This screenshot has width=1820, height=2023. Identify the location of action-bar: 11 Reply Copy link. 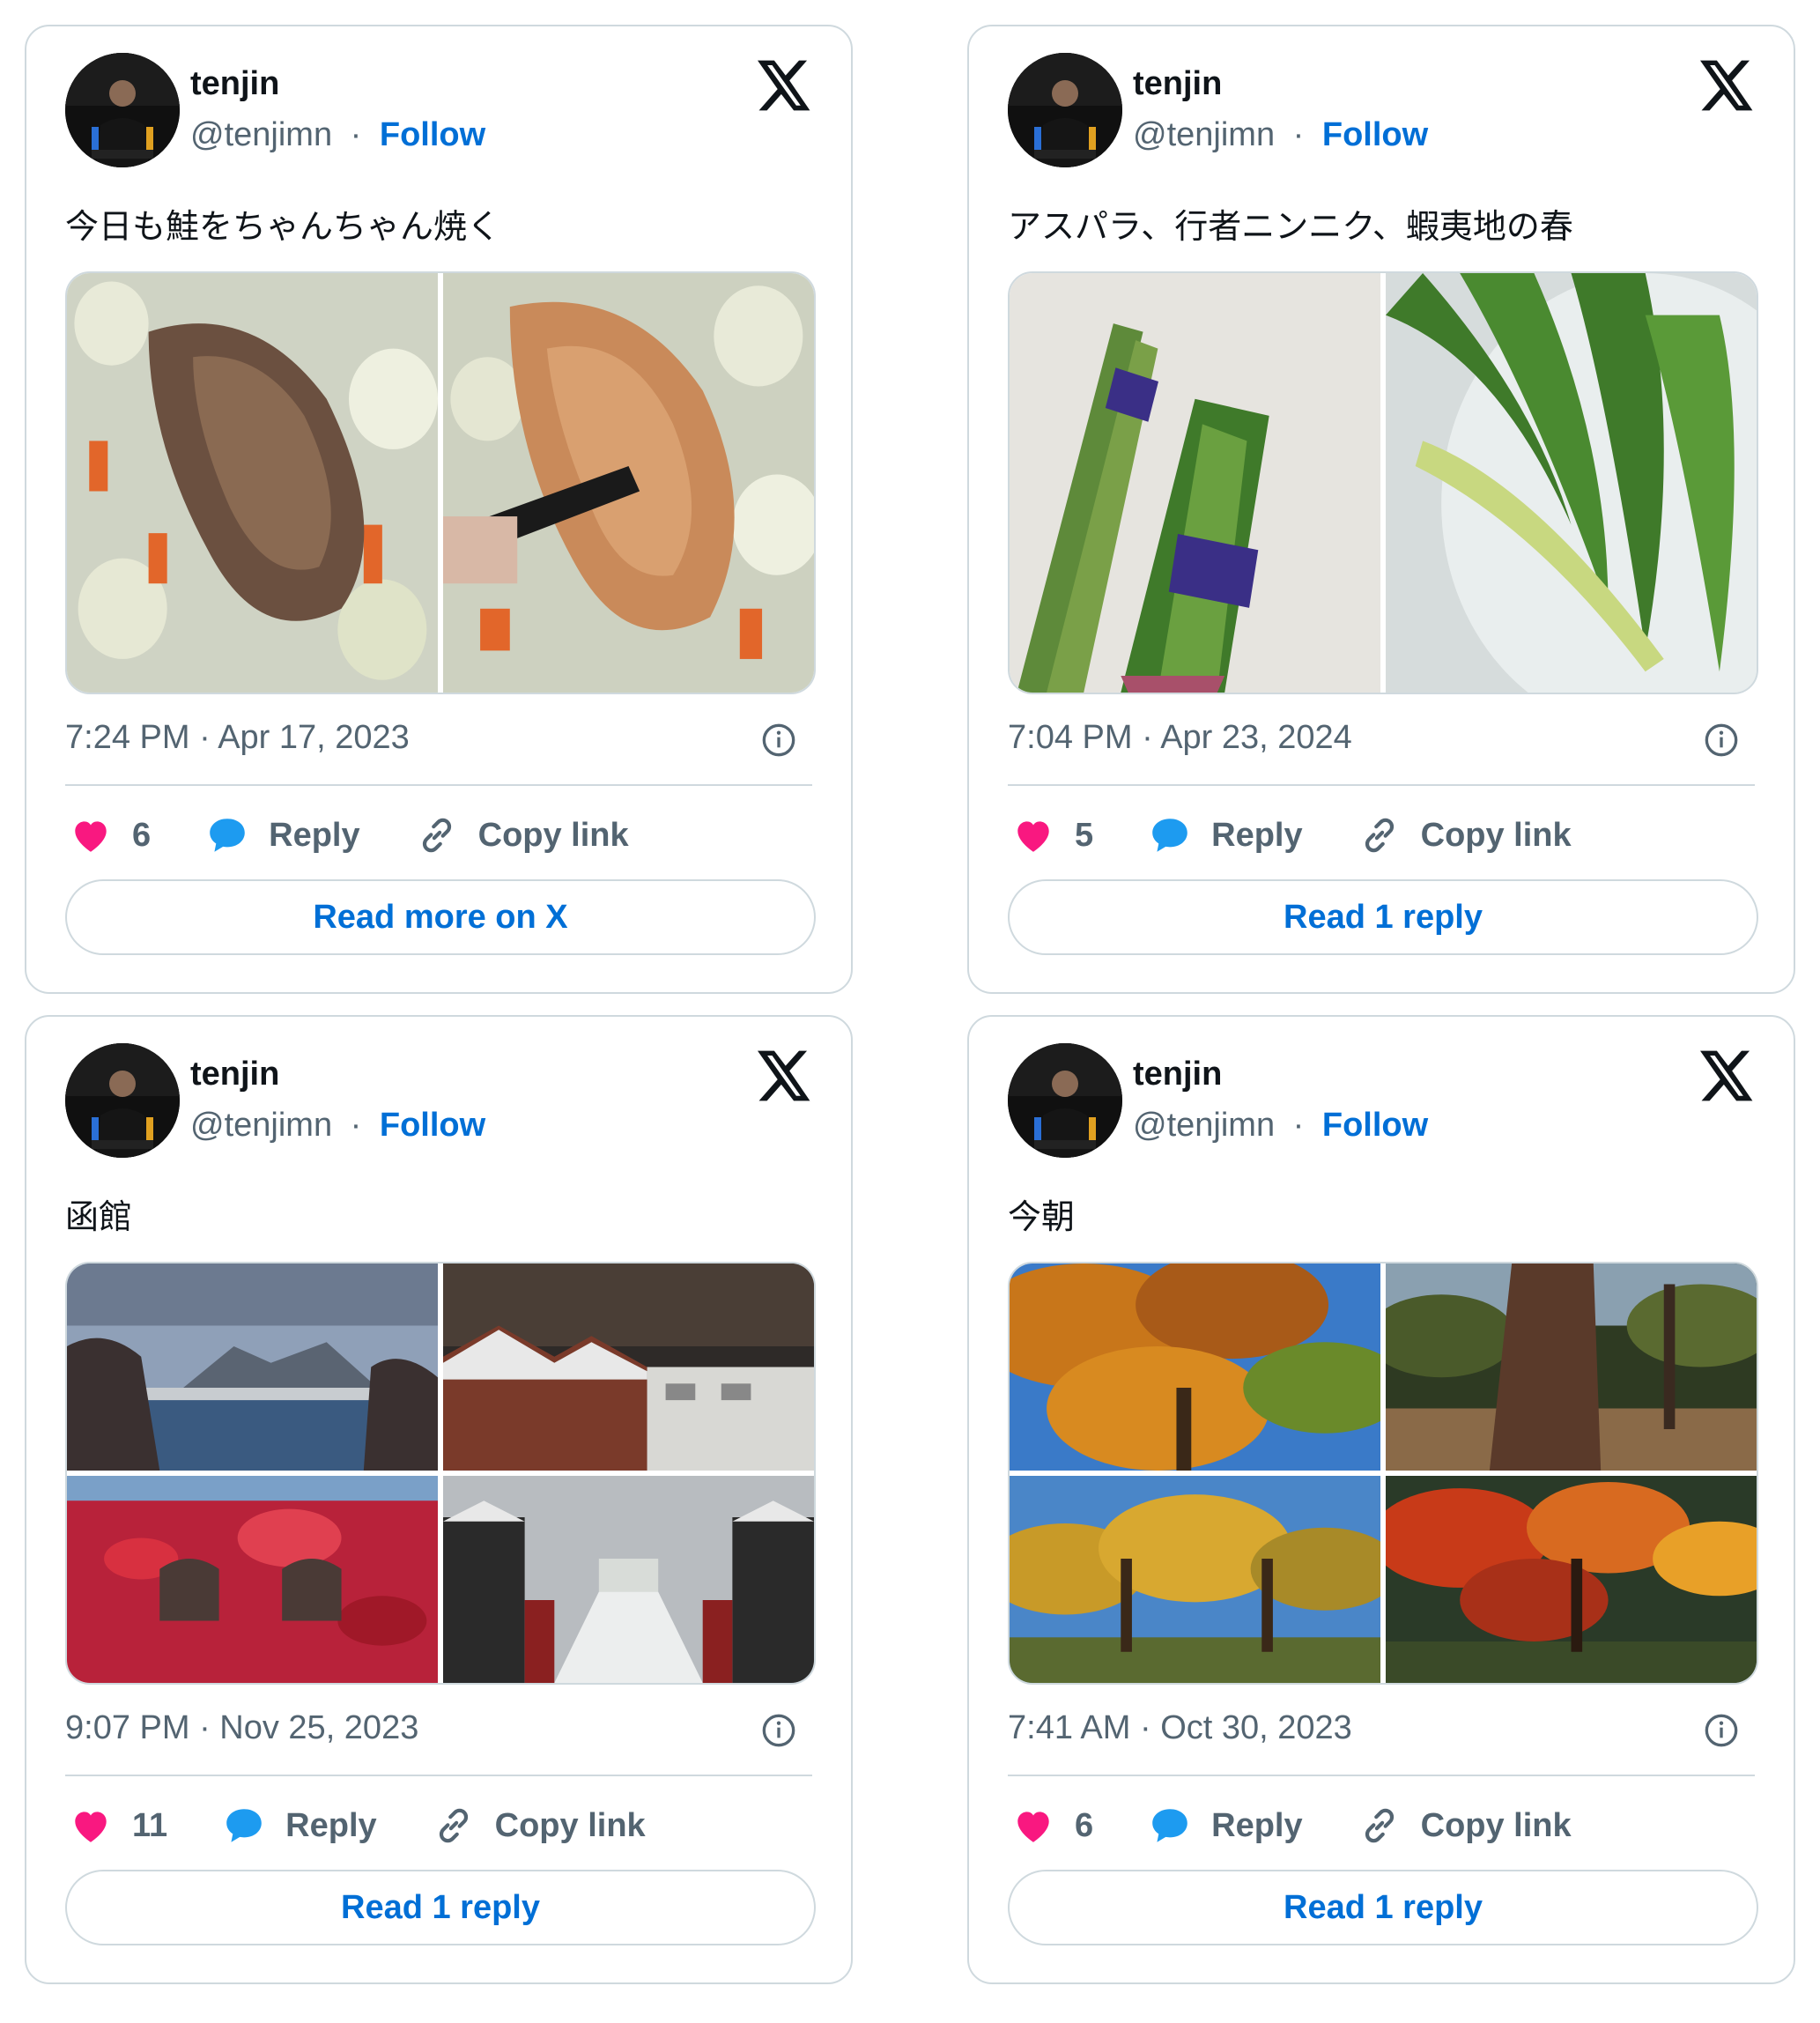
(384, 1826).